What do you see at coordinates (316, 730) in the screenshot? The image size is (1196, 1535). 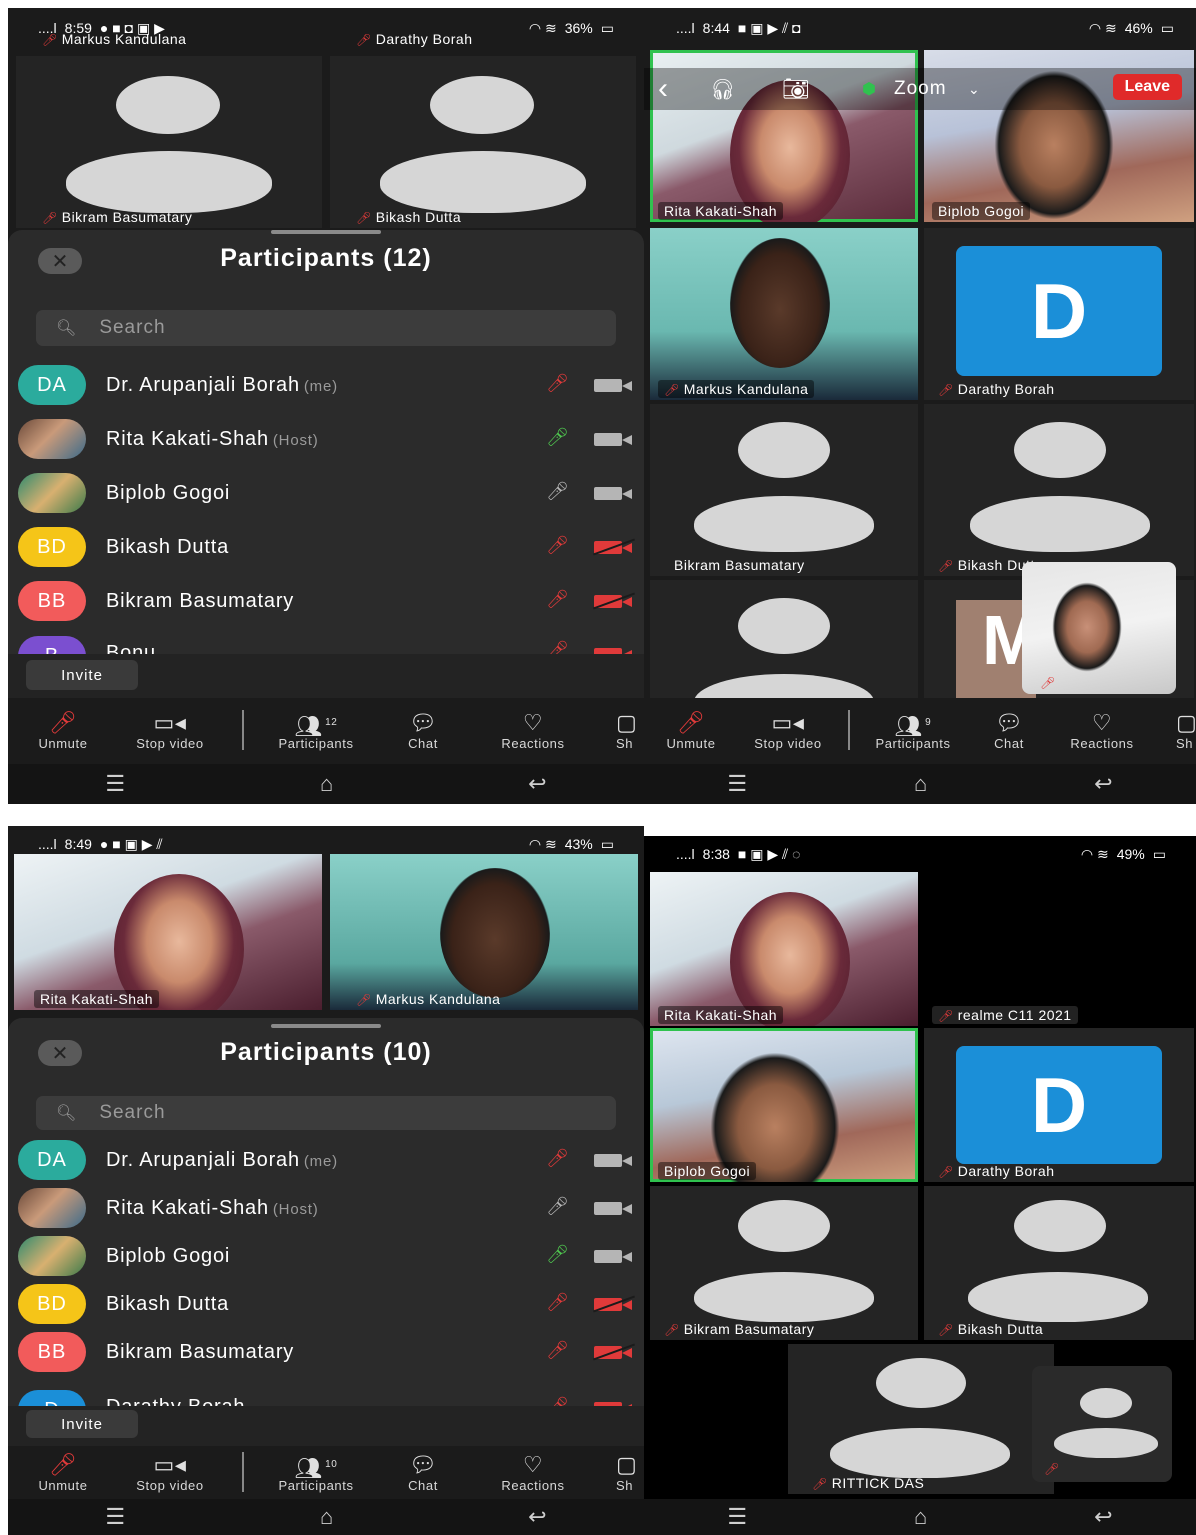 I see `participants-button: 👥︎ 12 Participants` at bounding box center [316, 730].